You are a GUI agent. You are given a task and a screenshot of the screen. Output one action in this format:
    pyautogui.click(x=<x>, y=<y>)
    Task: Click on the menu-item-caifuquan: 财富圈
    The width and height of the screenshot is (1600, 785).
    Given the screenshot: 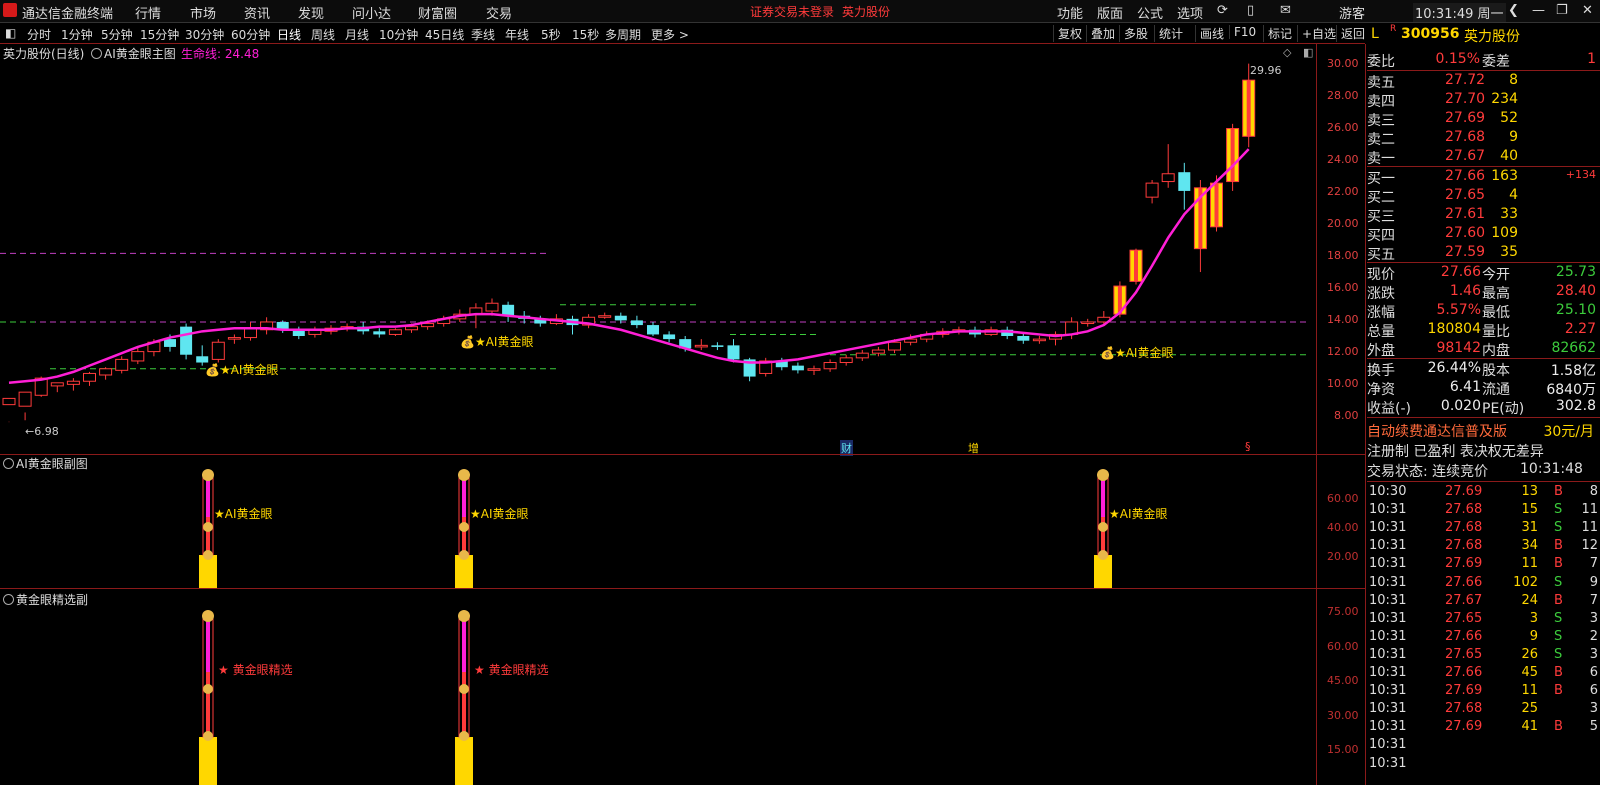 What is the action you would take?
    pyautogui.click(x=437, y=12)
    